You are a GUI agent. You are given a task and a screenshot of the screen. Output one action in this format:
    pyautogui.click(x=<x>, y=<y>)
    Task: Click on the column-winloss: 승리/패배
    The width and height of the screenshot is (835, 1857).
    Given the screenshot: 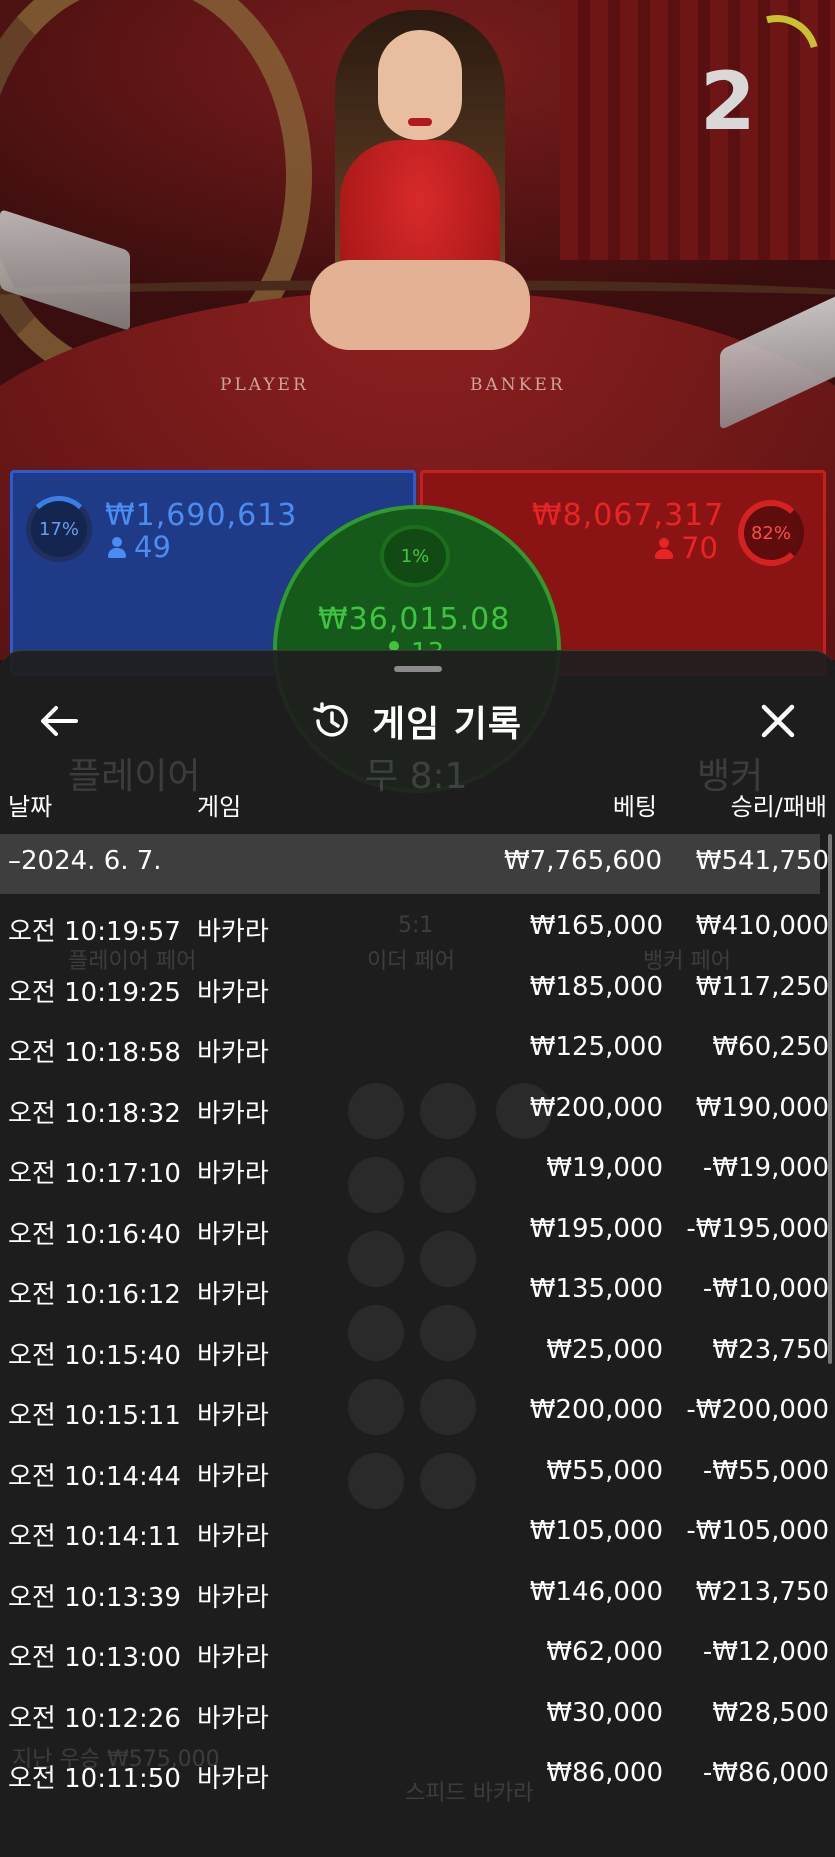 What is the action you would take?
    pyautogui.click(x=778, y=807)
    